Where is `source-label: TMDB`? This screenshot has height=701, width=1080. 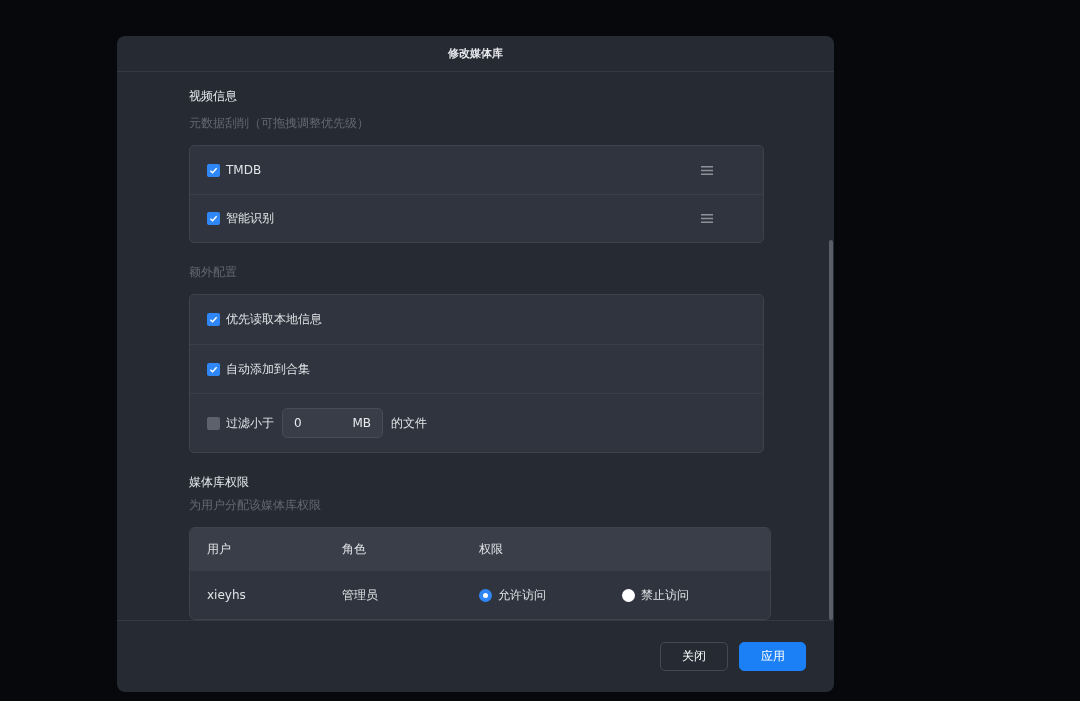
source-label: TMDB is located at coordinates (244, 170).